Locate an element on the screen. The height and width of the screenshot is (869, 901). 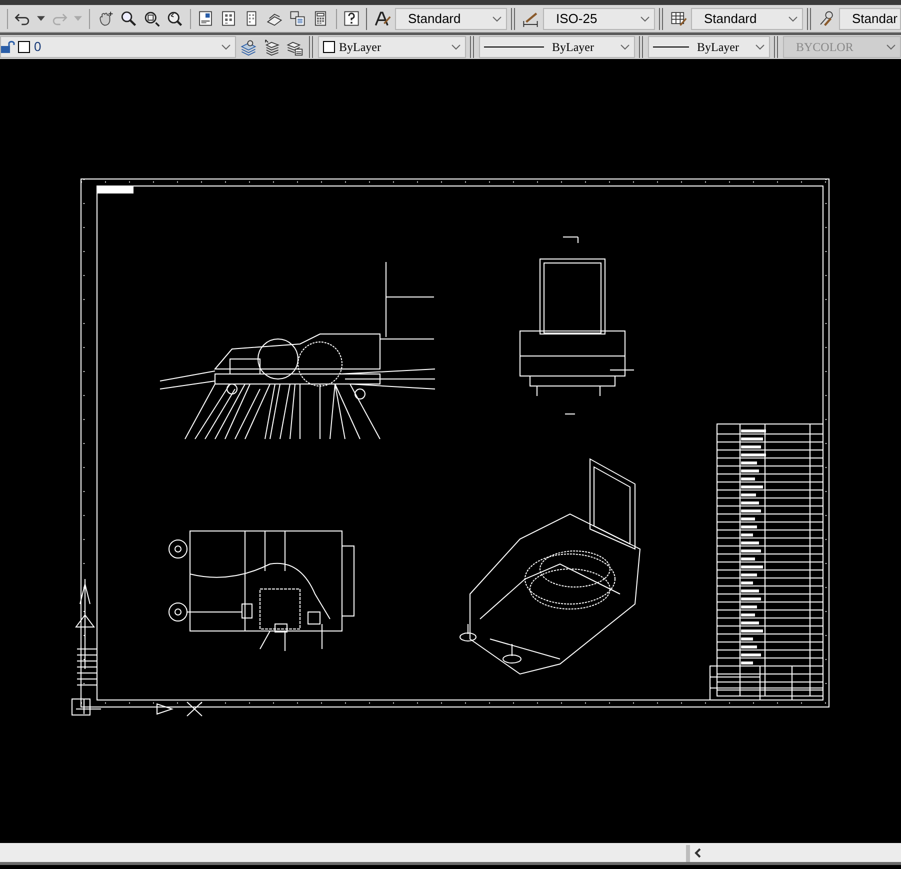
dimension-style-dropdown: ISO-25 is located at coordinates (598, 19).